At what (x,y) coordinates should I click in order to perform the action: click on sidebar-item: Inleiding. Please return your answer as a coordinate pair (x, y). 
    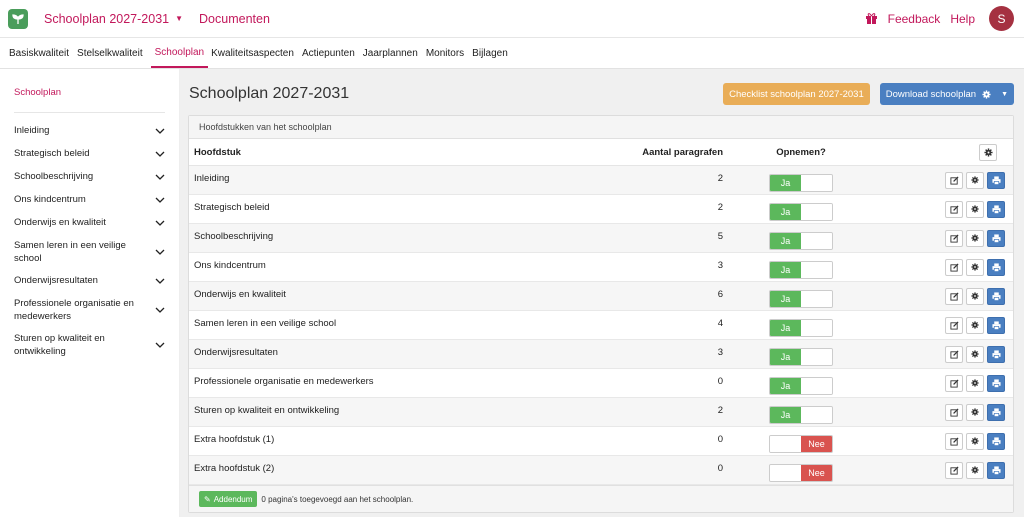
    Looking at the image, I should click on (89, 130).